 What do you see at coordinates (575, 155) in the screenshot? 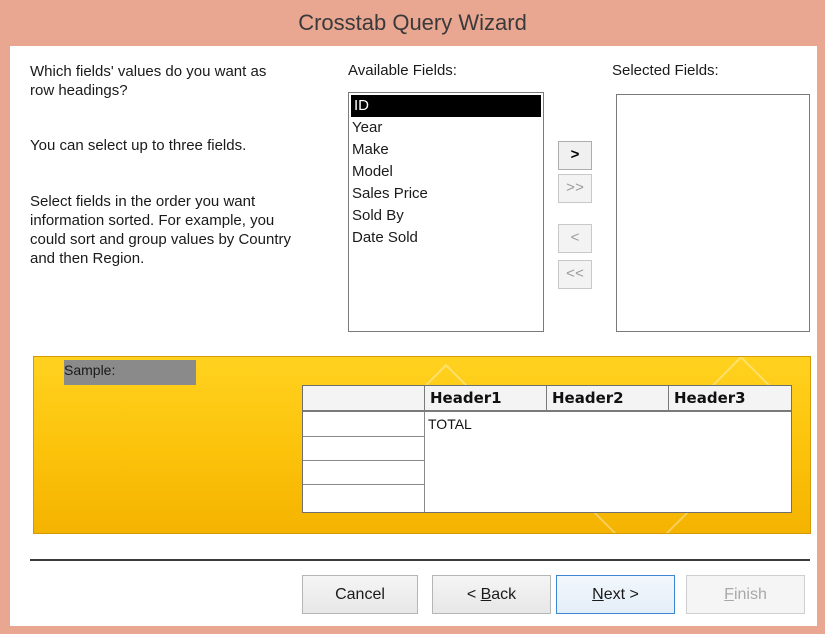
I see `add-field-button: >` at bounding box center [575, 155].